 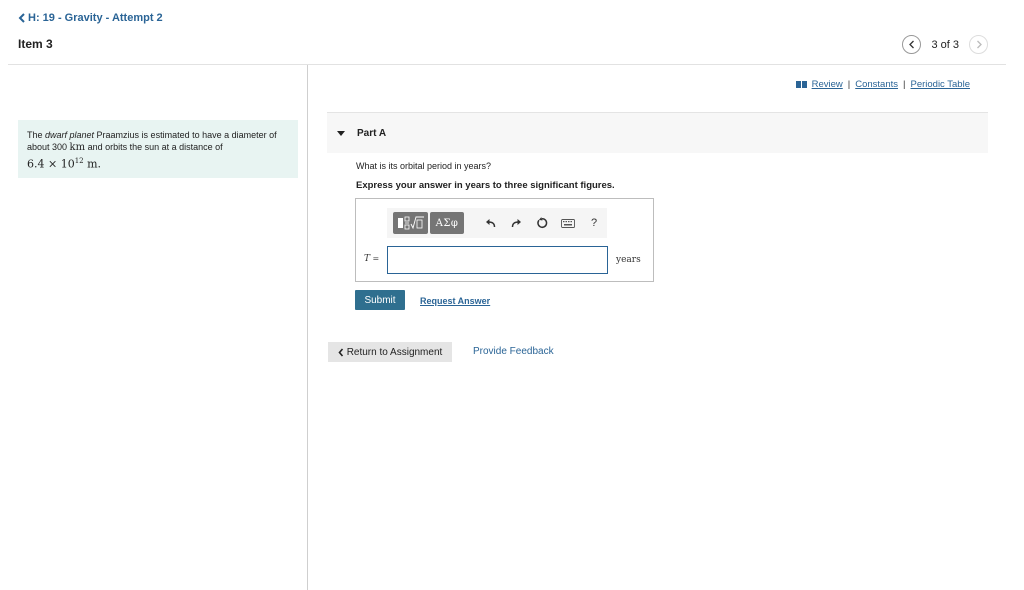 What do you see at coordinates (70, 135) in the screenshot?
I see `problem-text-italic: dwarf planet` at bounding box center [70, 135].